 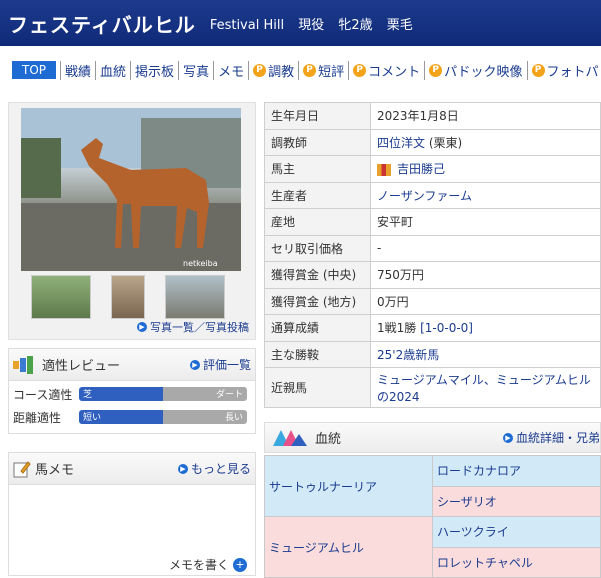 I want to click on table-row: 獲得賞金 (地方) 0万円, so click(x=432, y=301).